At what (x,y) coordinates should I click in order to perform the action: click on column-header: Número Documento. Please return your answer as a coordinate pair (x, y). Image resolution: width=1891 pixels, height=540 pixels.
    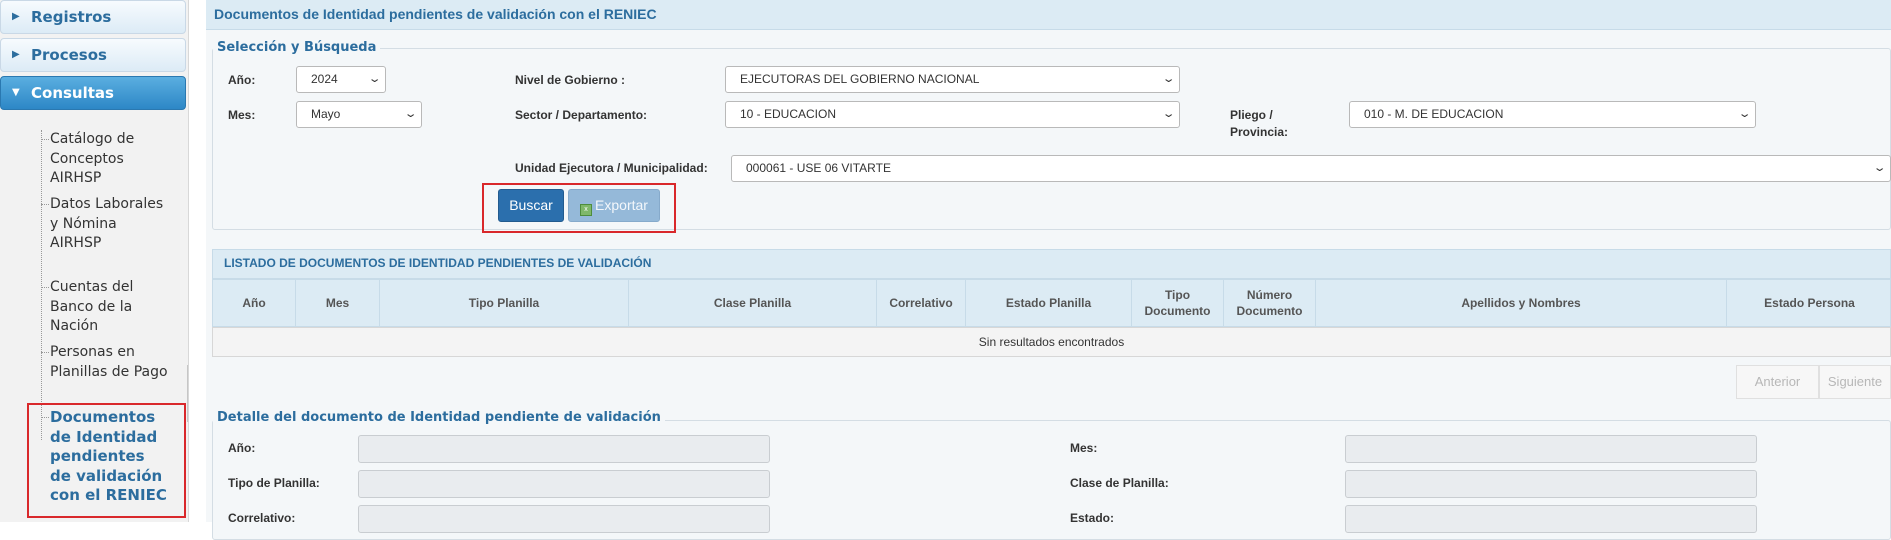
    Looking at the image, I should click on (1270, 303).